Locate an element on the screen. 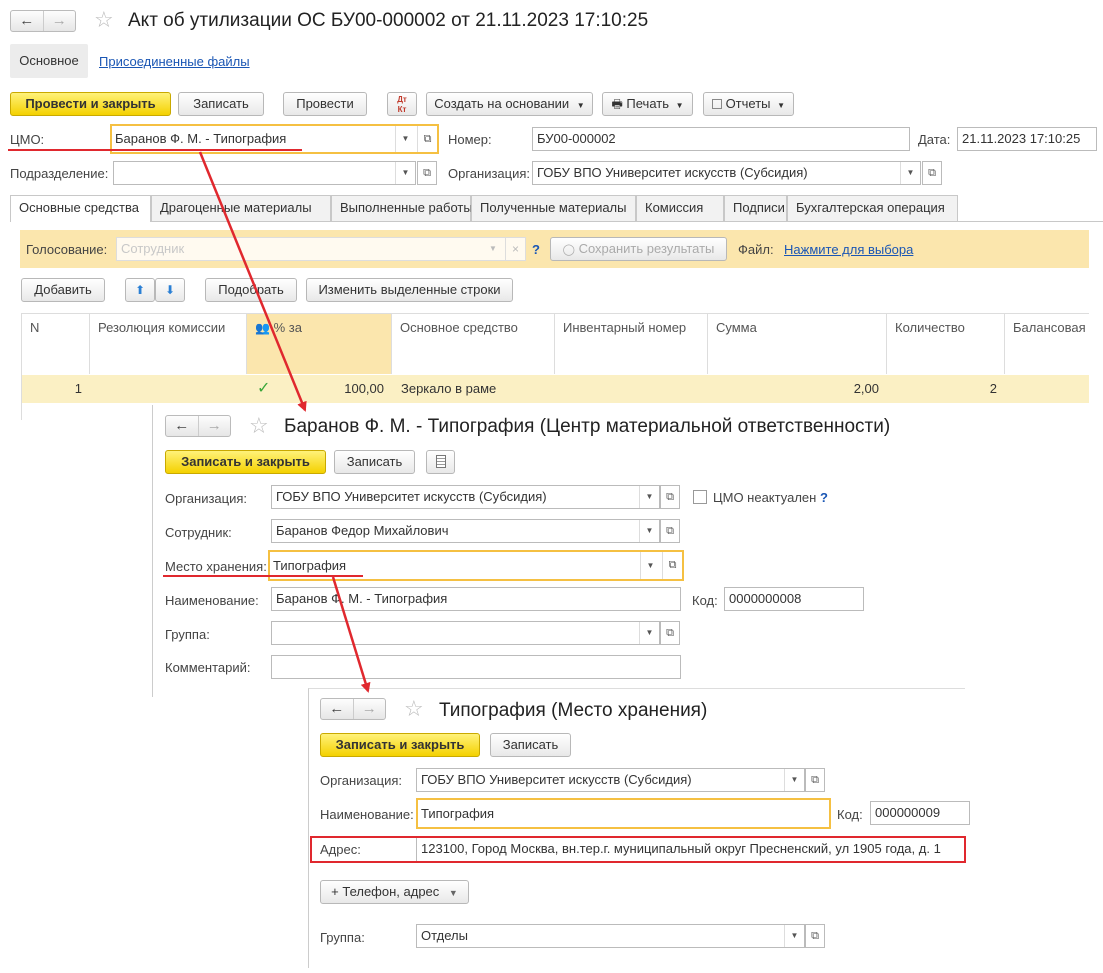  voting-employee-field: Сотрудник ▼ × is located at coordinates (321, 249).